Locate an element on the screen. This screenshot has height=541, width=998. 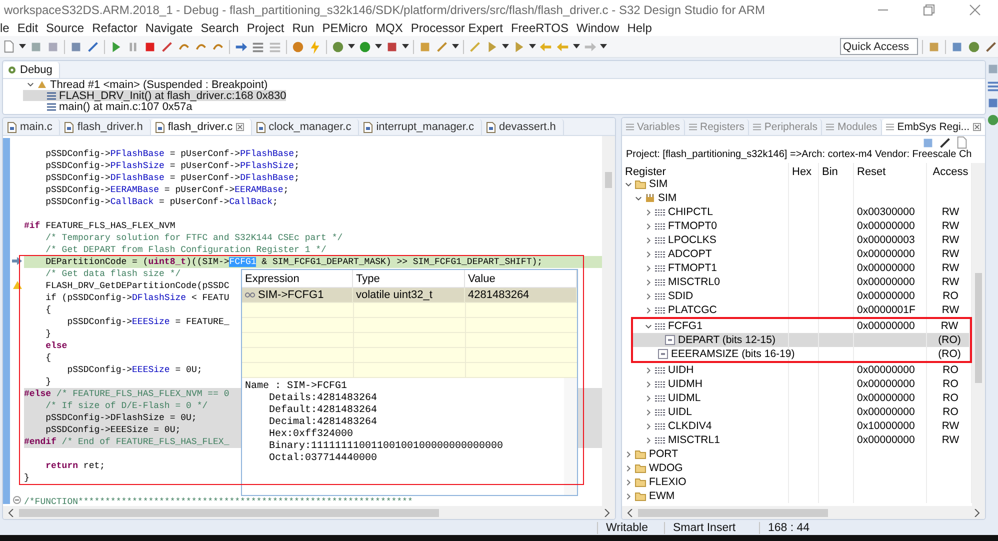
register-name: SIM is located at coordinates (667, 198).